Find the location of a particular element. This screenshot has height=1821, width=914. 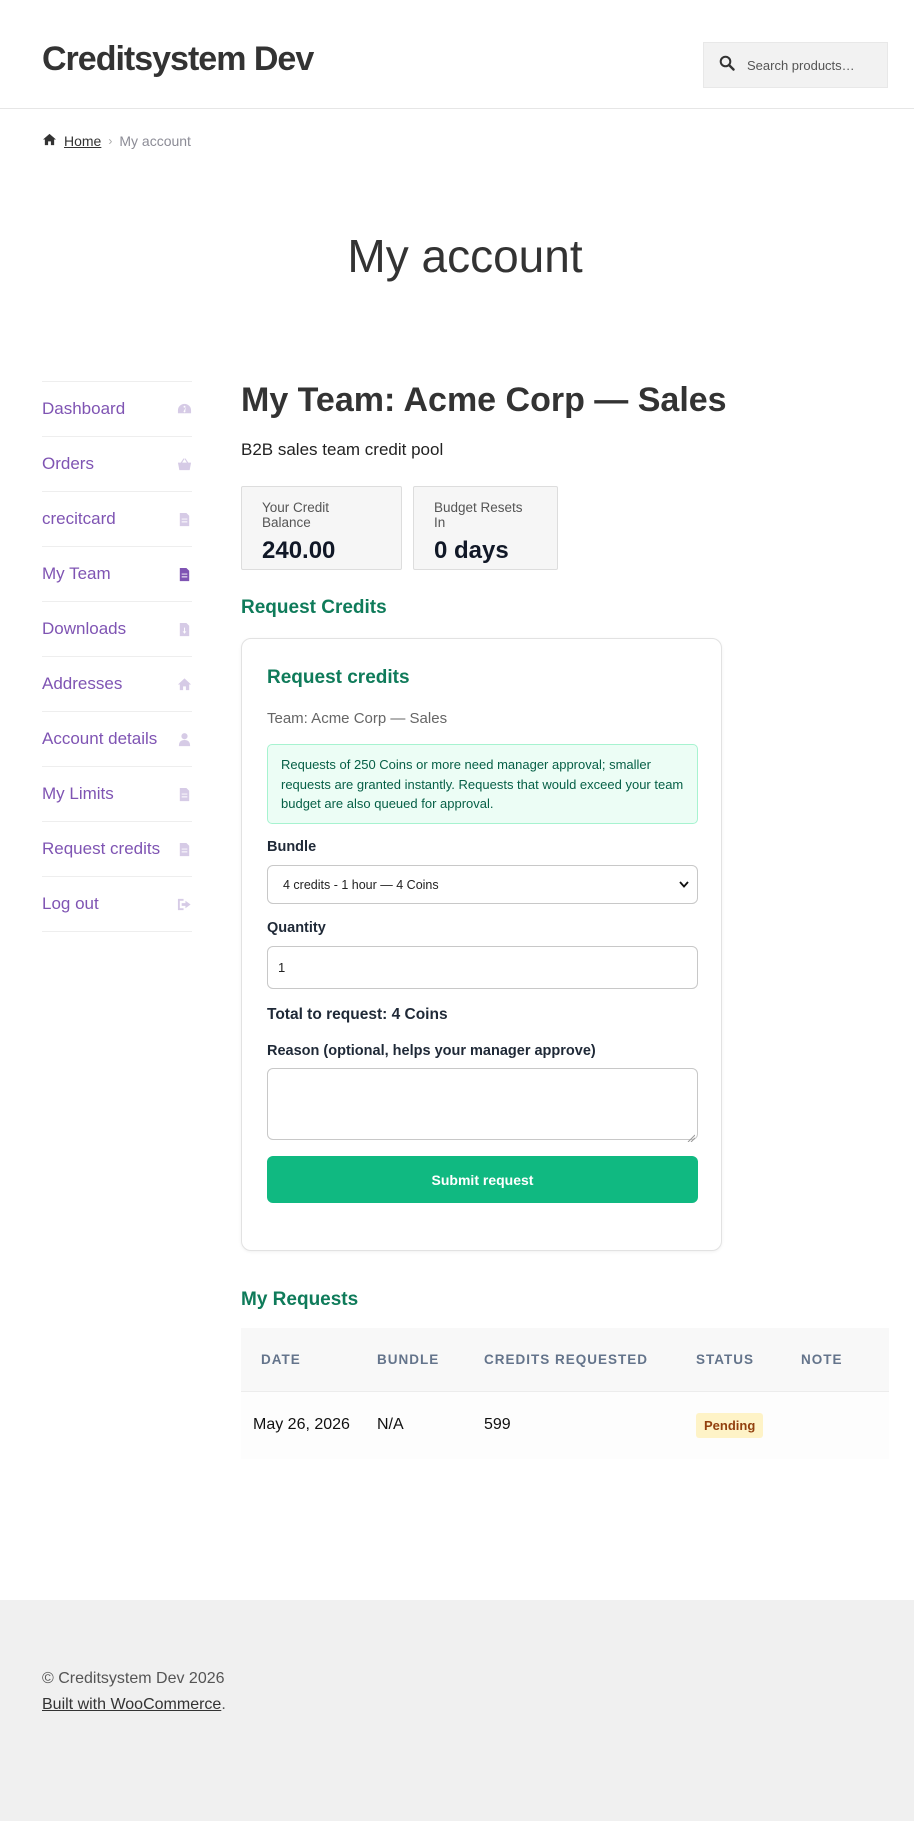

quantity-input: 1 is located at coordinates (482, 967).